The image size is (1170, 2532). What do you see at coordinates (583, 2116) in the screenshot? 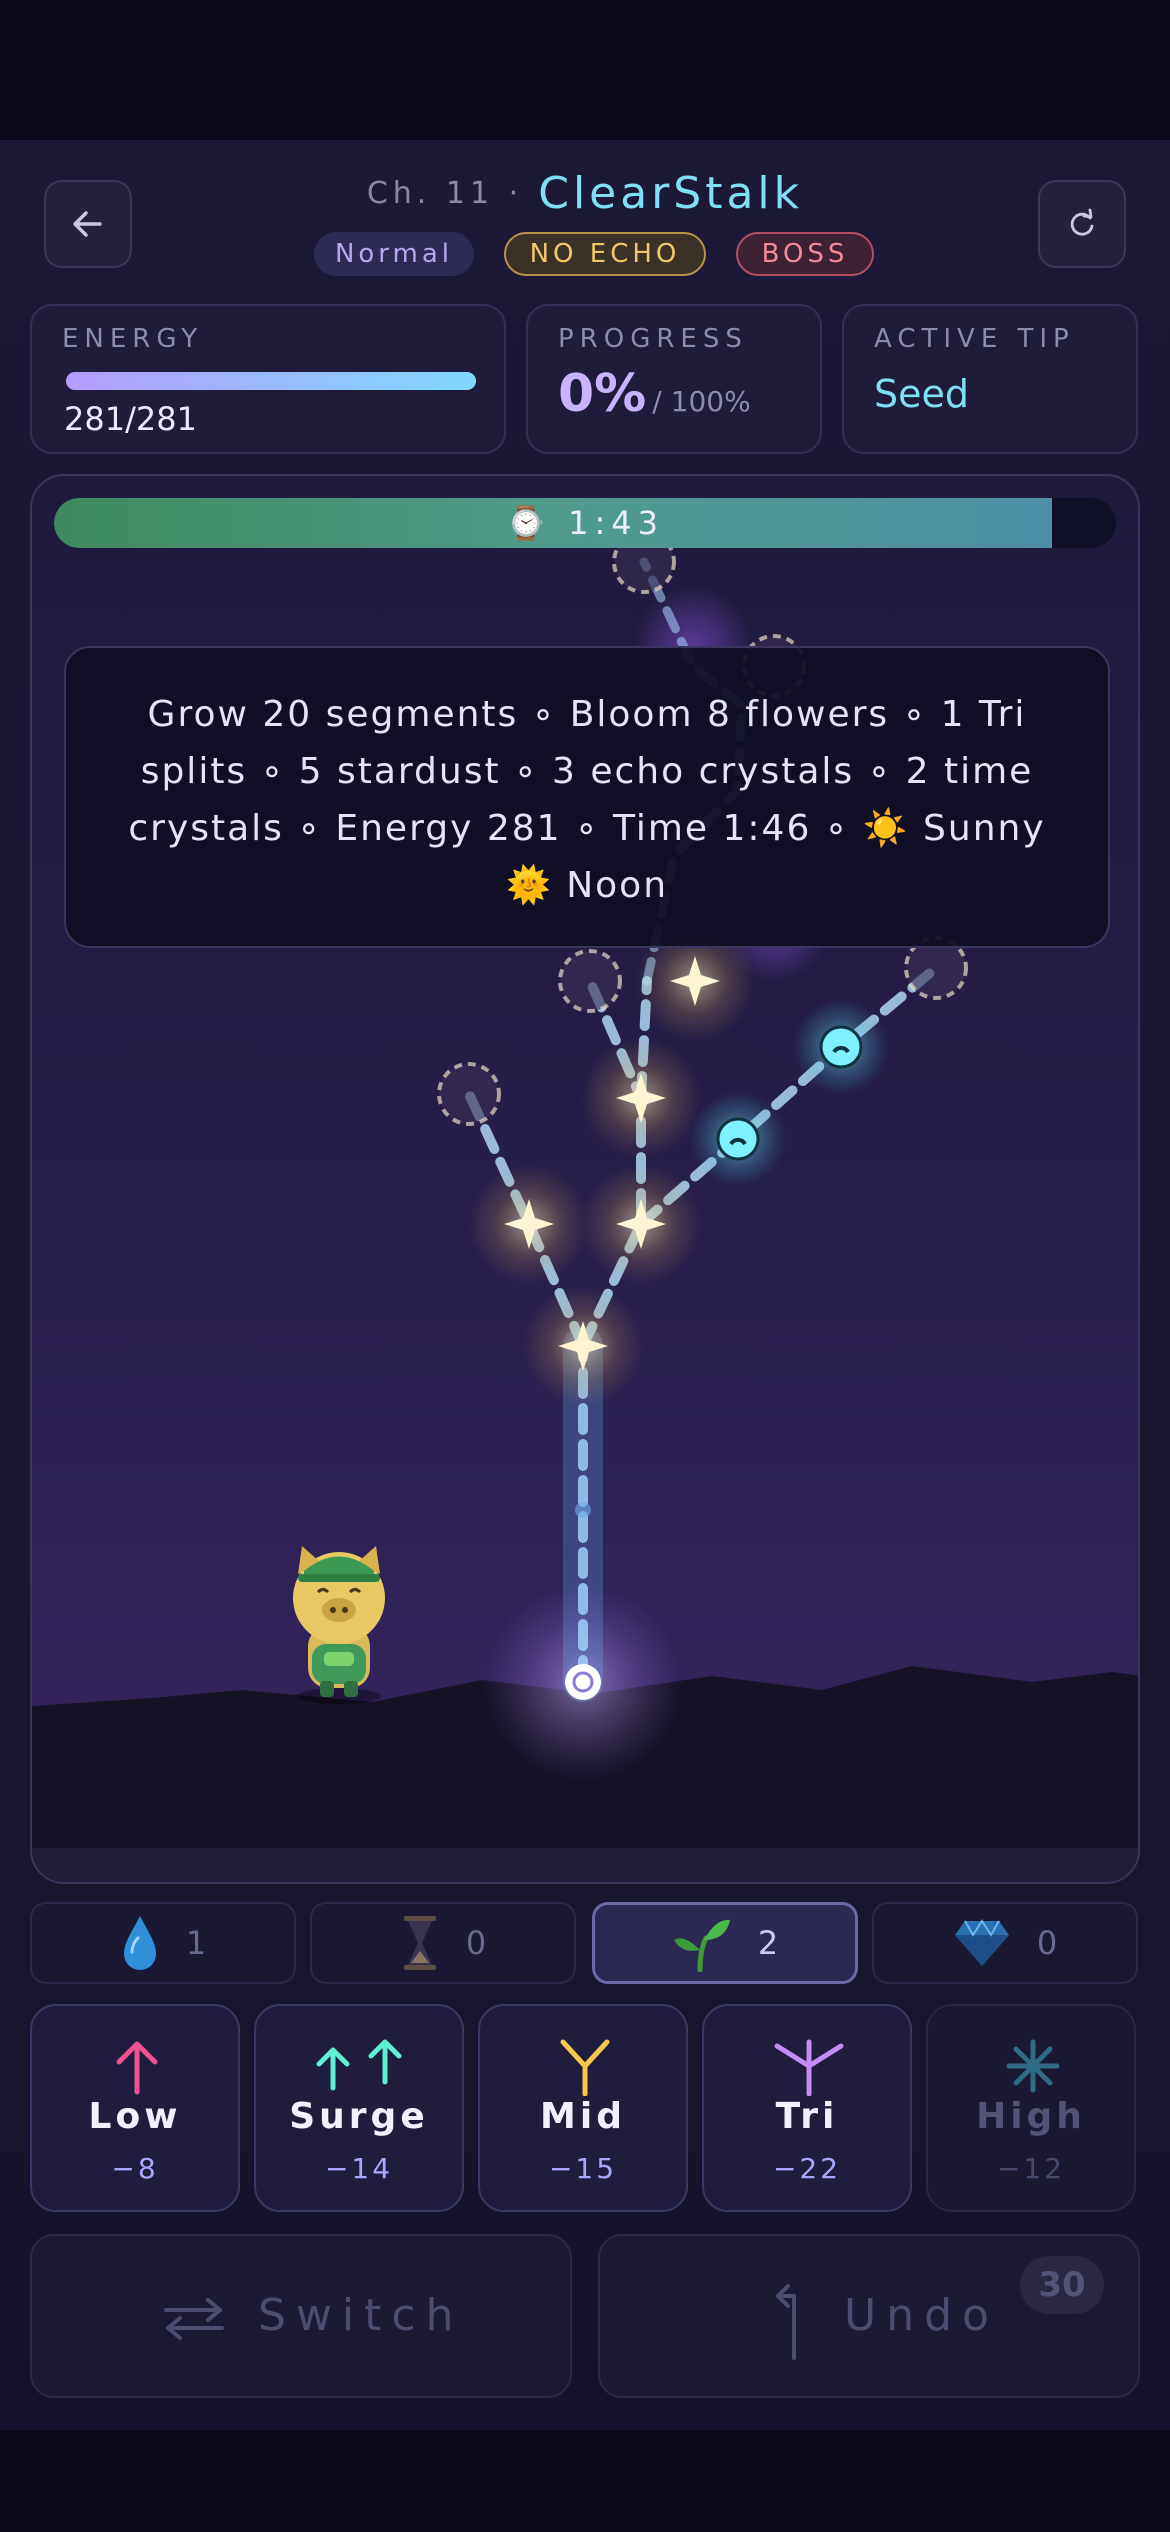
I see `move-name: Mid` at bounding box center [583, 2116].